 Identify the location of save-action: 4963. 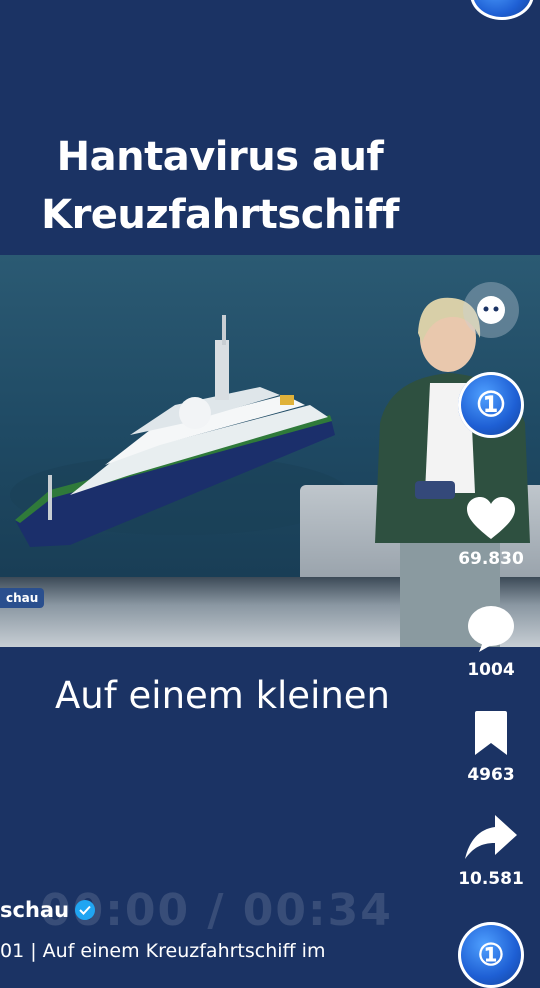
(491, 748).